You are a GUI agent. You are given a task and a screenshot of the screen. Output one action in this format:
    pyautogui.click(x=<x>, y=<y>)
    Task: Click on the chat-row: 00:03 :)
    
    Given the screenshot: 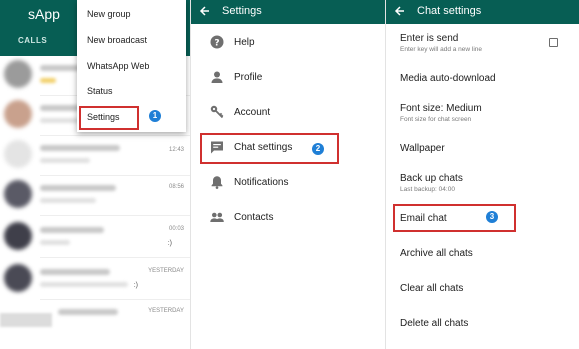 What is the action you would take?
    pyautogui.click(x=95, y=238)
    